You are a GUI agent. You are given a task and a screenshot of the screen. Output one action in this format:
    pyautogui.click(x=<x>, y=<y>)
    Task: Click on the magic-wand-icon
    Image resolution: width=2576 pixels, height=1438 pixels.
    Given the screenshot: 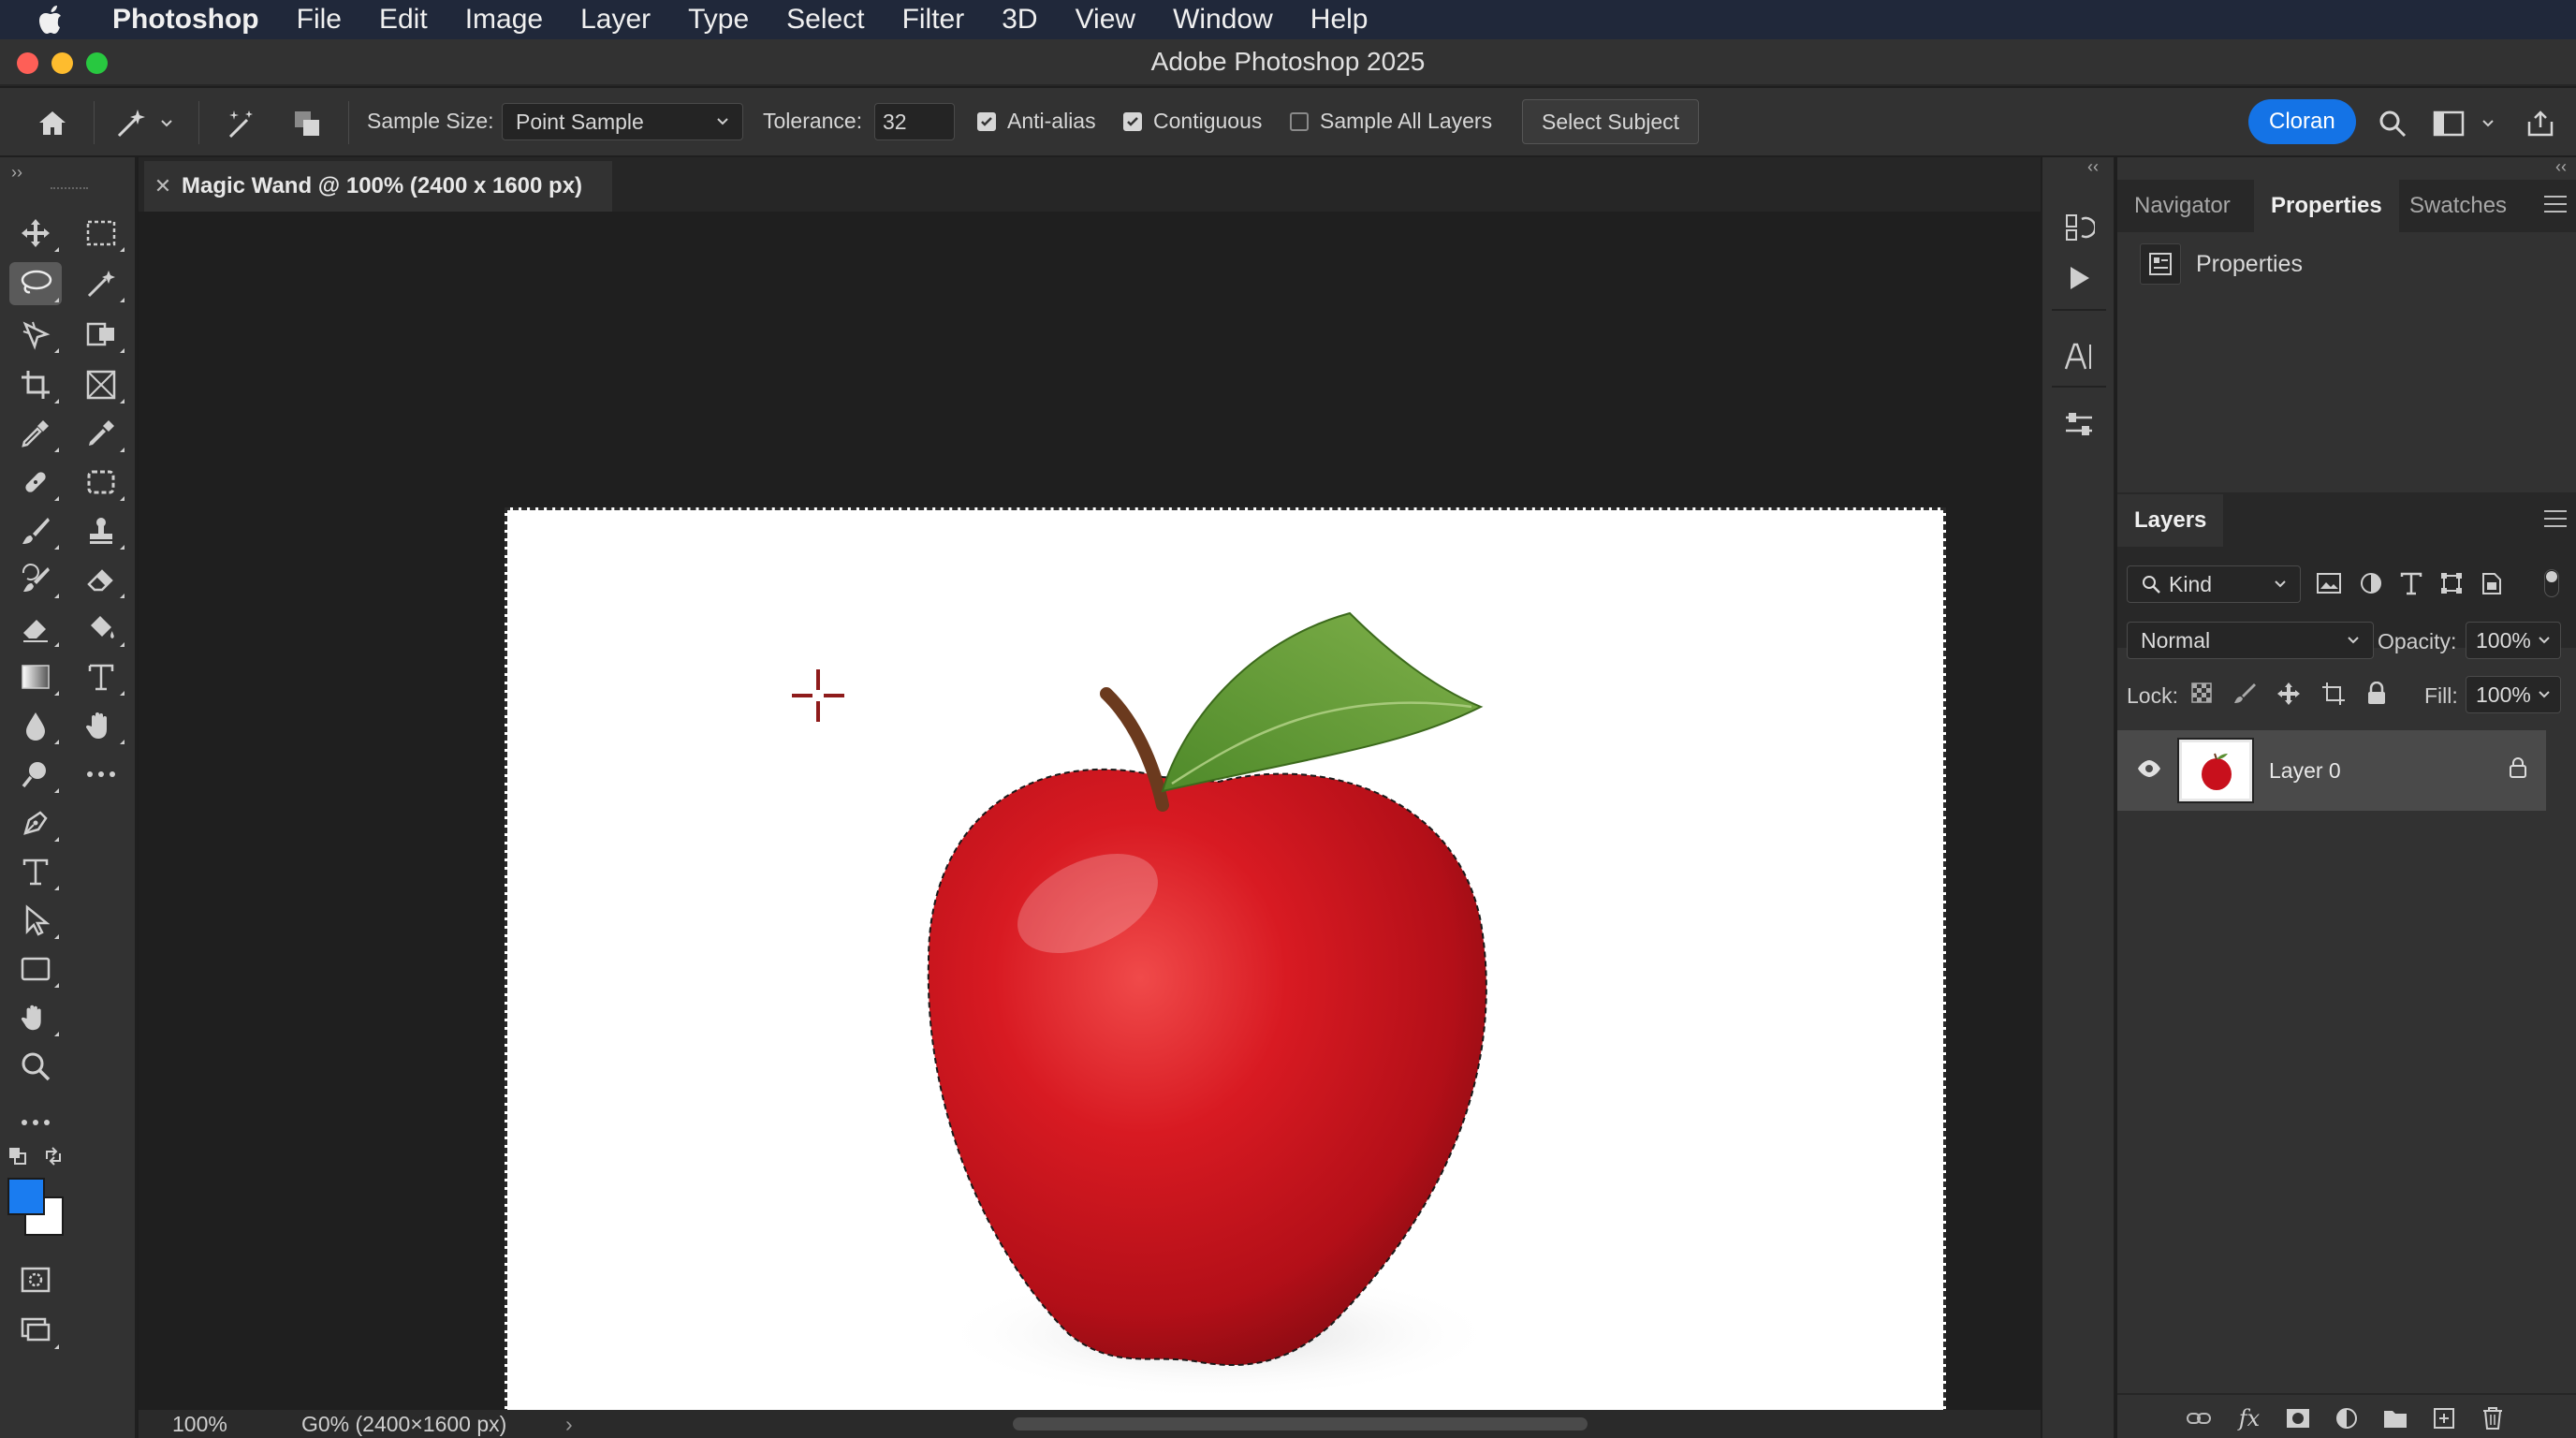 What is the action you would take?
    pyautogui.click(x=241, y=123)
    